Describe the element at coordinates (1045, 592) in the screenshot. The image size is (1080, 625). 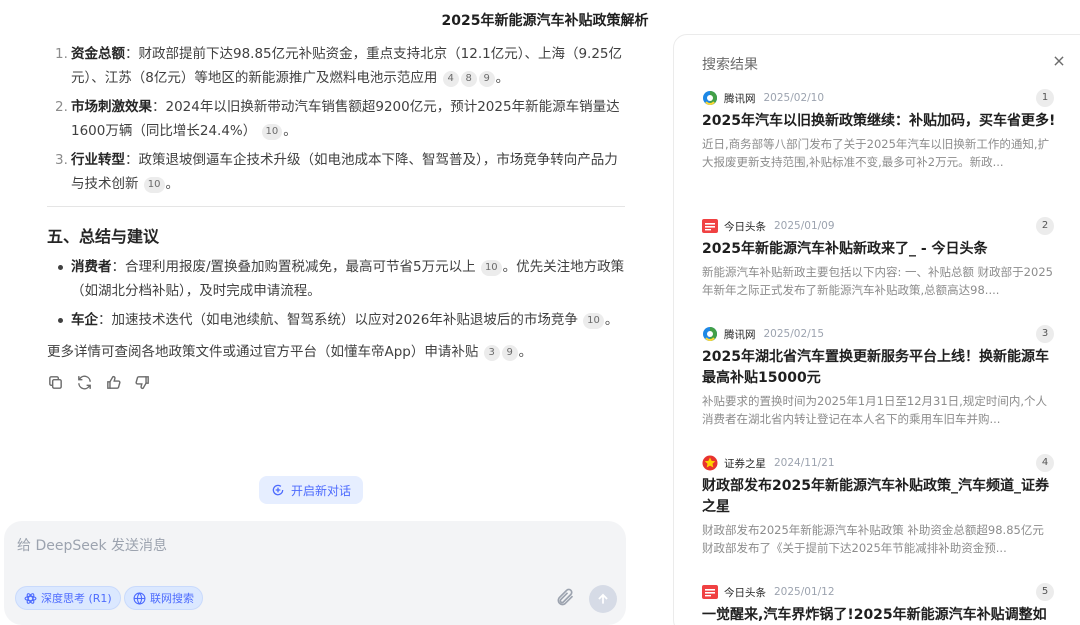
I see `result-index: 5` at that location.